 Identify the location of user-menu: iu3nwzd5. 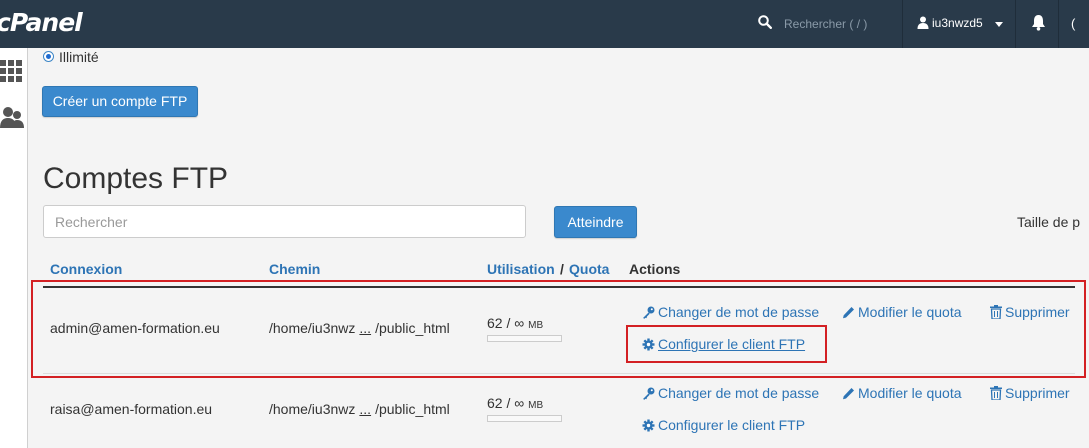
(957, 23).